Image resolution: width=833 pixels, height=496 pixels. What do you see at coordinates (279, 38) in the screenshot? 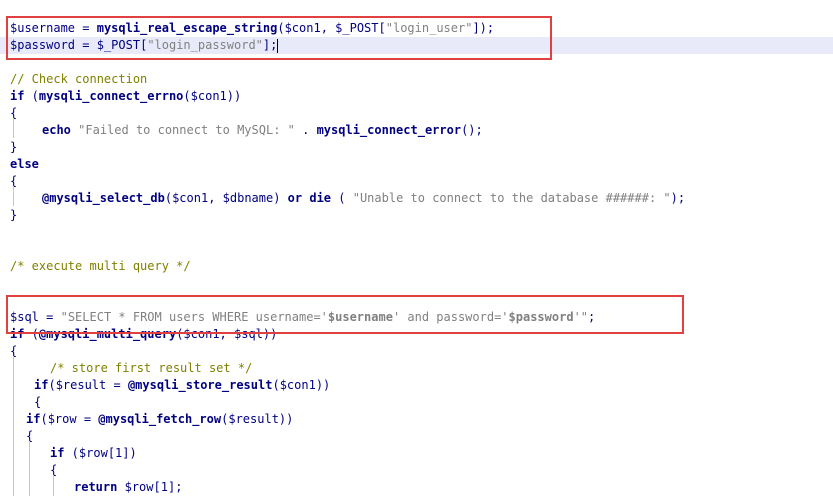
I see `highlight-box-credentials` at bounding box center [279, 38].